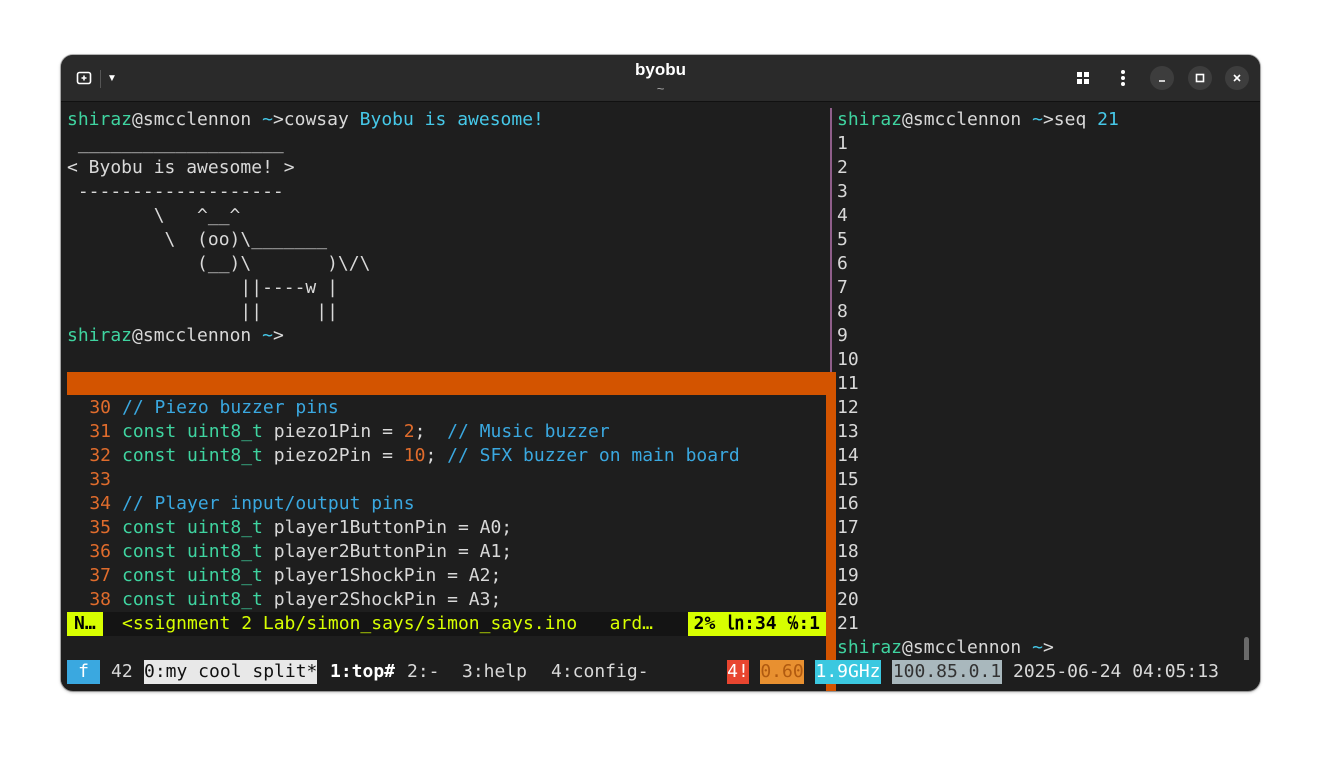 The height and width of the screenshot is (758, 1321). I want to click on seq-output-line: 2, so click(842, 167).